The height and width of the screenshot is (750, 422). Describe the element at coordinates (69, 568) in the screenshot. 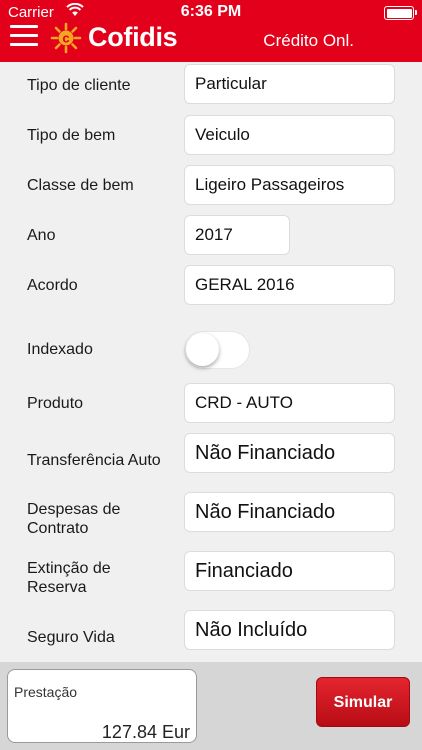

I see `extincao-reserva-label-line1: Extinção de` at that location.